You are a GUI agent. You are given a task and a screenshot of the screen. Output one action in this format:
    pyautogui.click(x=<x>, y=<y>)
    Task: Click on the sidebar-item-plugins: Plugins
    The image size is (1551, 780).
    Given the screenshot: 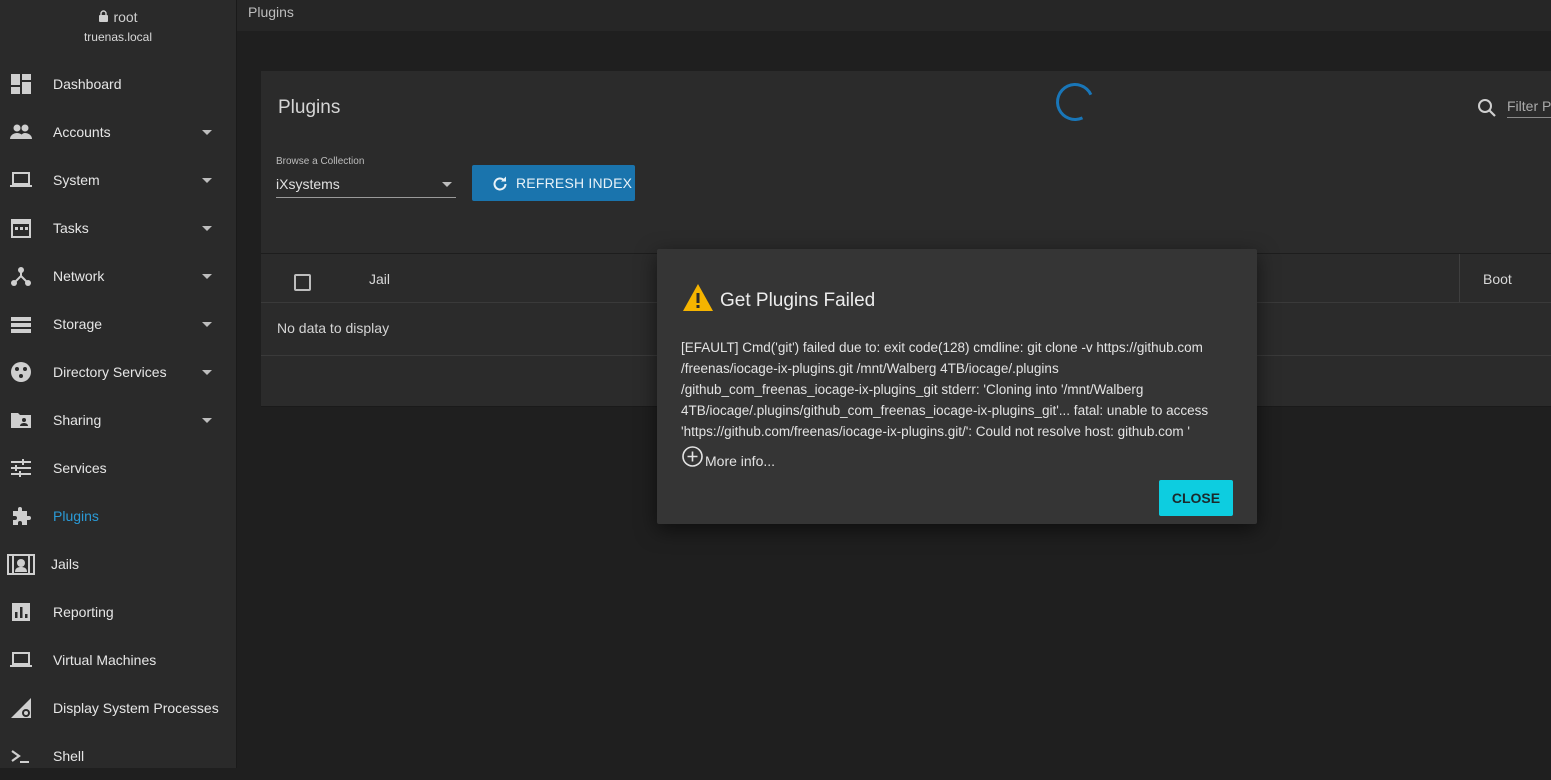 What is the action you would take?
    pyautogui.click(x=118, y=516)
    